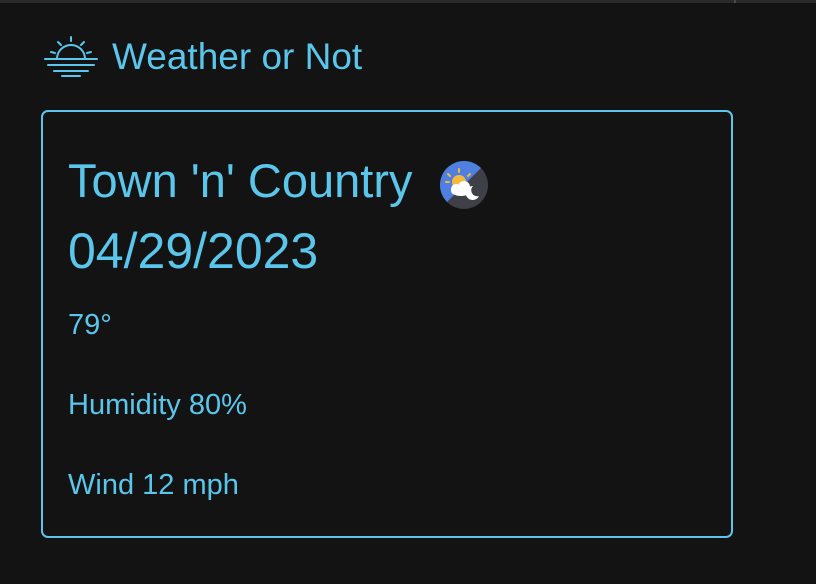  Describe the element at coordinates (153, 485) in the screenshot. I see `wind-value: Wind 12 mph` at that location.